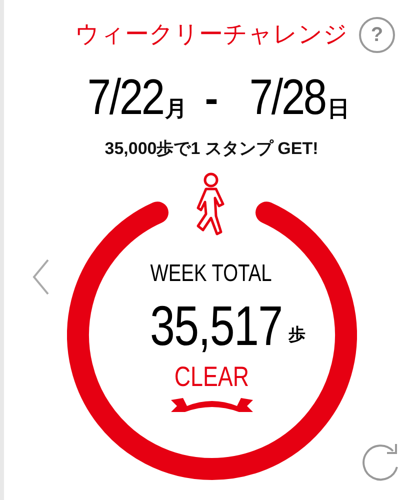 The width and height of the screenshot is (419, 500). I want to click on goal-text: 35,000歩で1 スタンプ GET!, so click(211, 149).